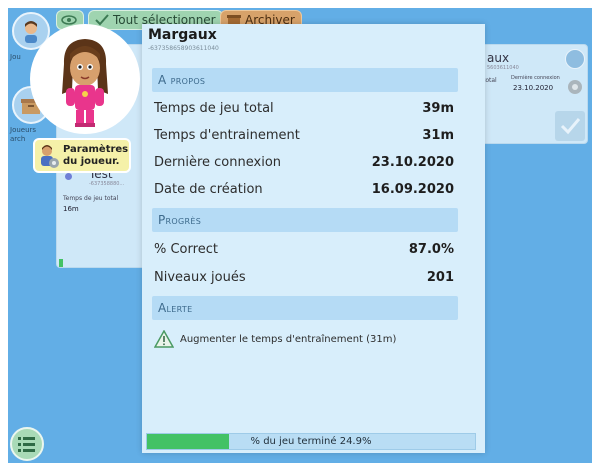  What do you see at coordinates (304, 249) in the screenshot?
I see `stat-percent-correct: % Correct 87.0%` at bounding box center [304, 249].